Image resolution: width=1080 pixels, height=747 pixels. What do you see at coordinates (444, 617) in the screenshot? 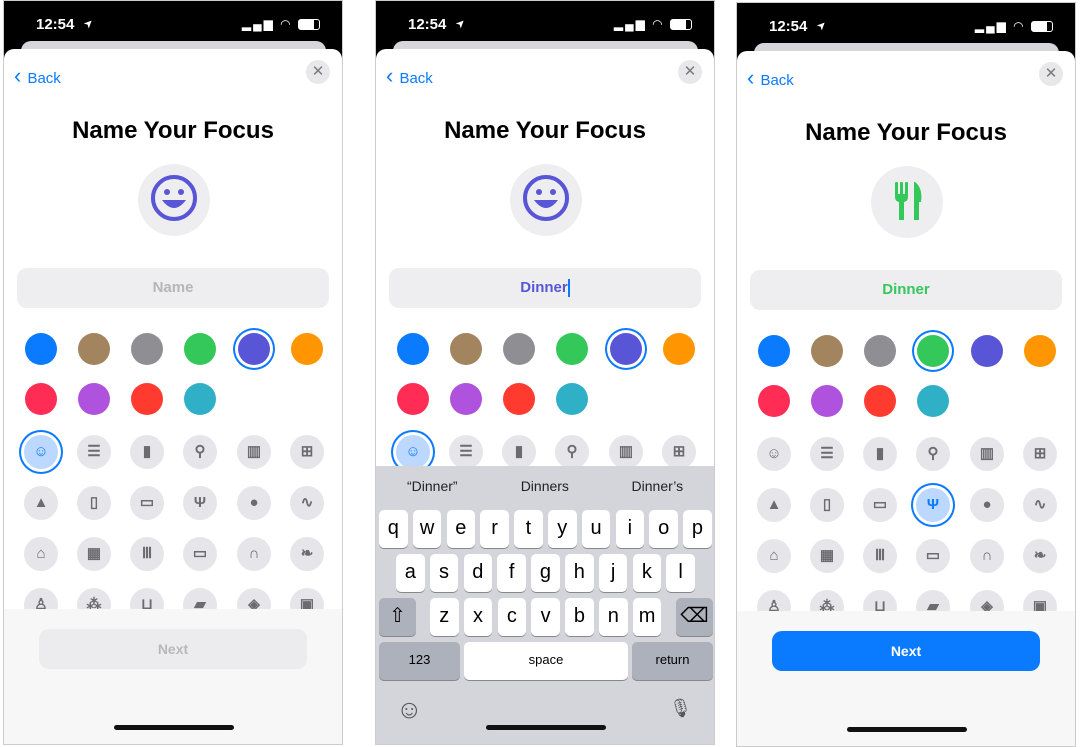
I see `key-z: z` at bounding box center [444, 617].